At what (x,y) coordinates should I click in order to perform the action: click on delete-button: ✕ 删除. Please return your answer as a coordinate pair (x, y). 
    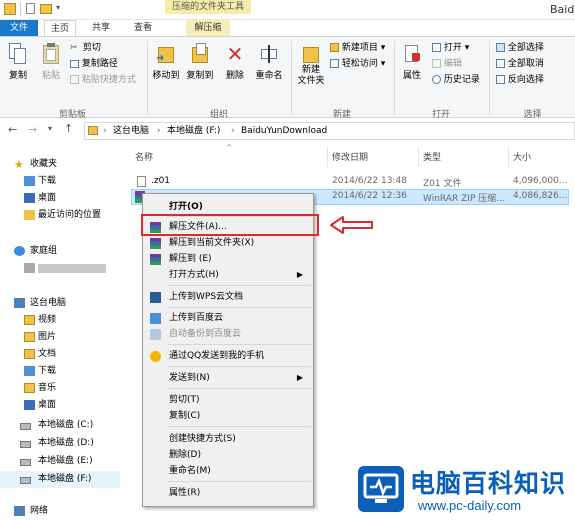
    Looking at the image, I should click on (235, 62).